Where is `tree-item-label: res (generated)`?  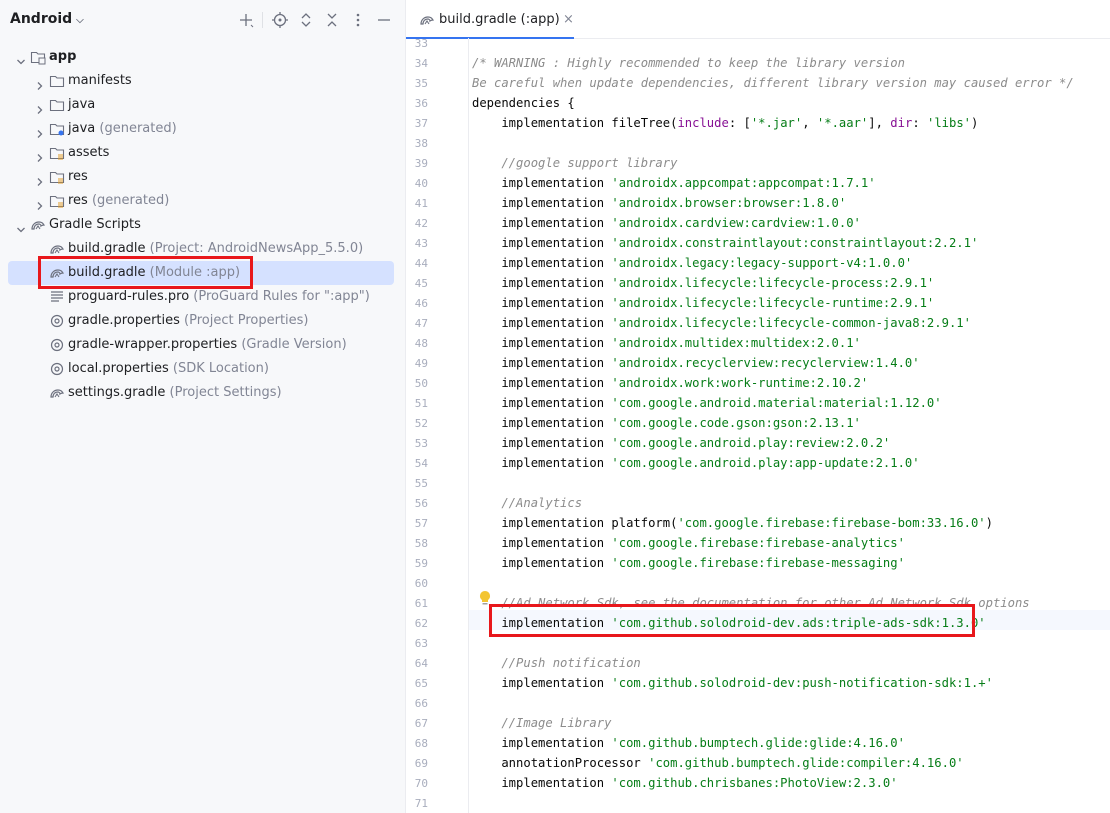 tree-item-label: res (generated) is located at coordinates (118, 200).